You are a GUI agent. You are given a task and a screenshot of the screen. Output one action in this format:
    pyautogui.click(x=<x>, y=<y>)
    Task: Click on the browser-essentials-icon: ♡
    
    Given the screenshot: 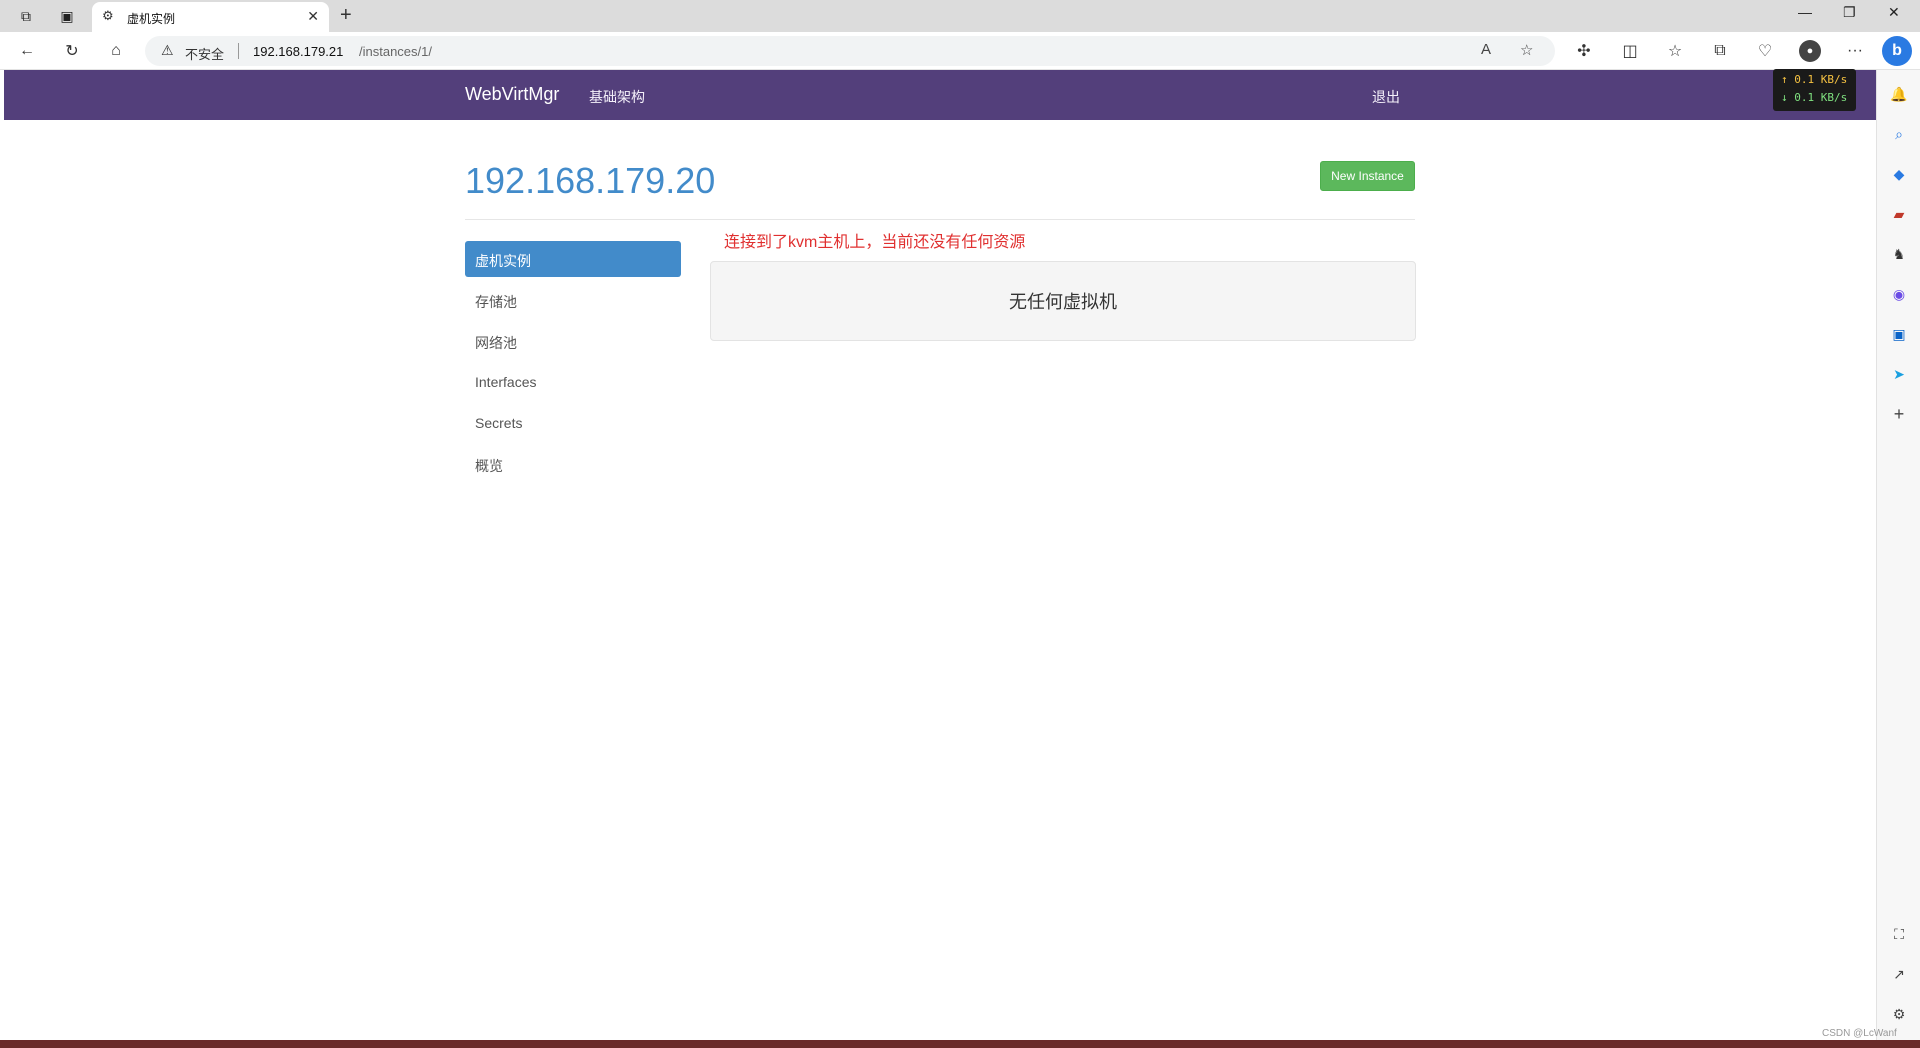 What is the action you would take?
    pyautogui.click(x=1765, y=51)
    